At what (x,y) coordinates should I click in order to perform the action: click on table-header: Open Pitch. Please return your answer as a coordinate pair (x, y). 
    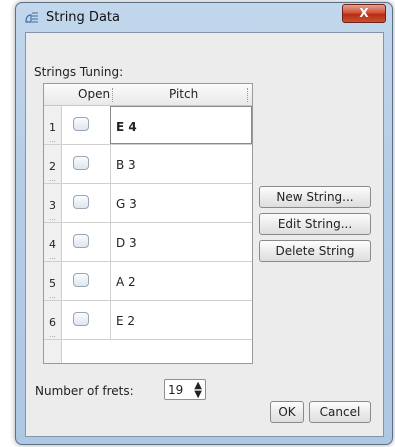
    Looking at the image, I should click on (148, 95).